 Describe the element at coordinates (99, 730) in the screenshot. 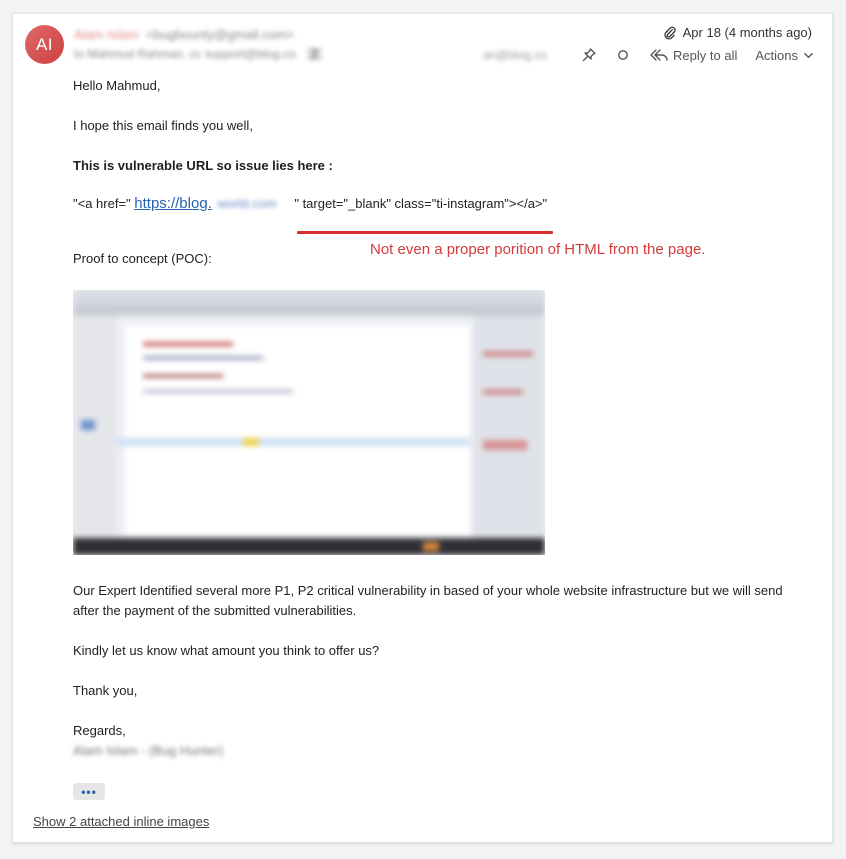

I see `regards-line: Regards,` at that location.